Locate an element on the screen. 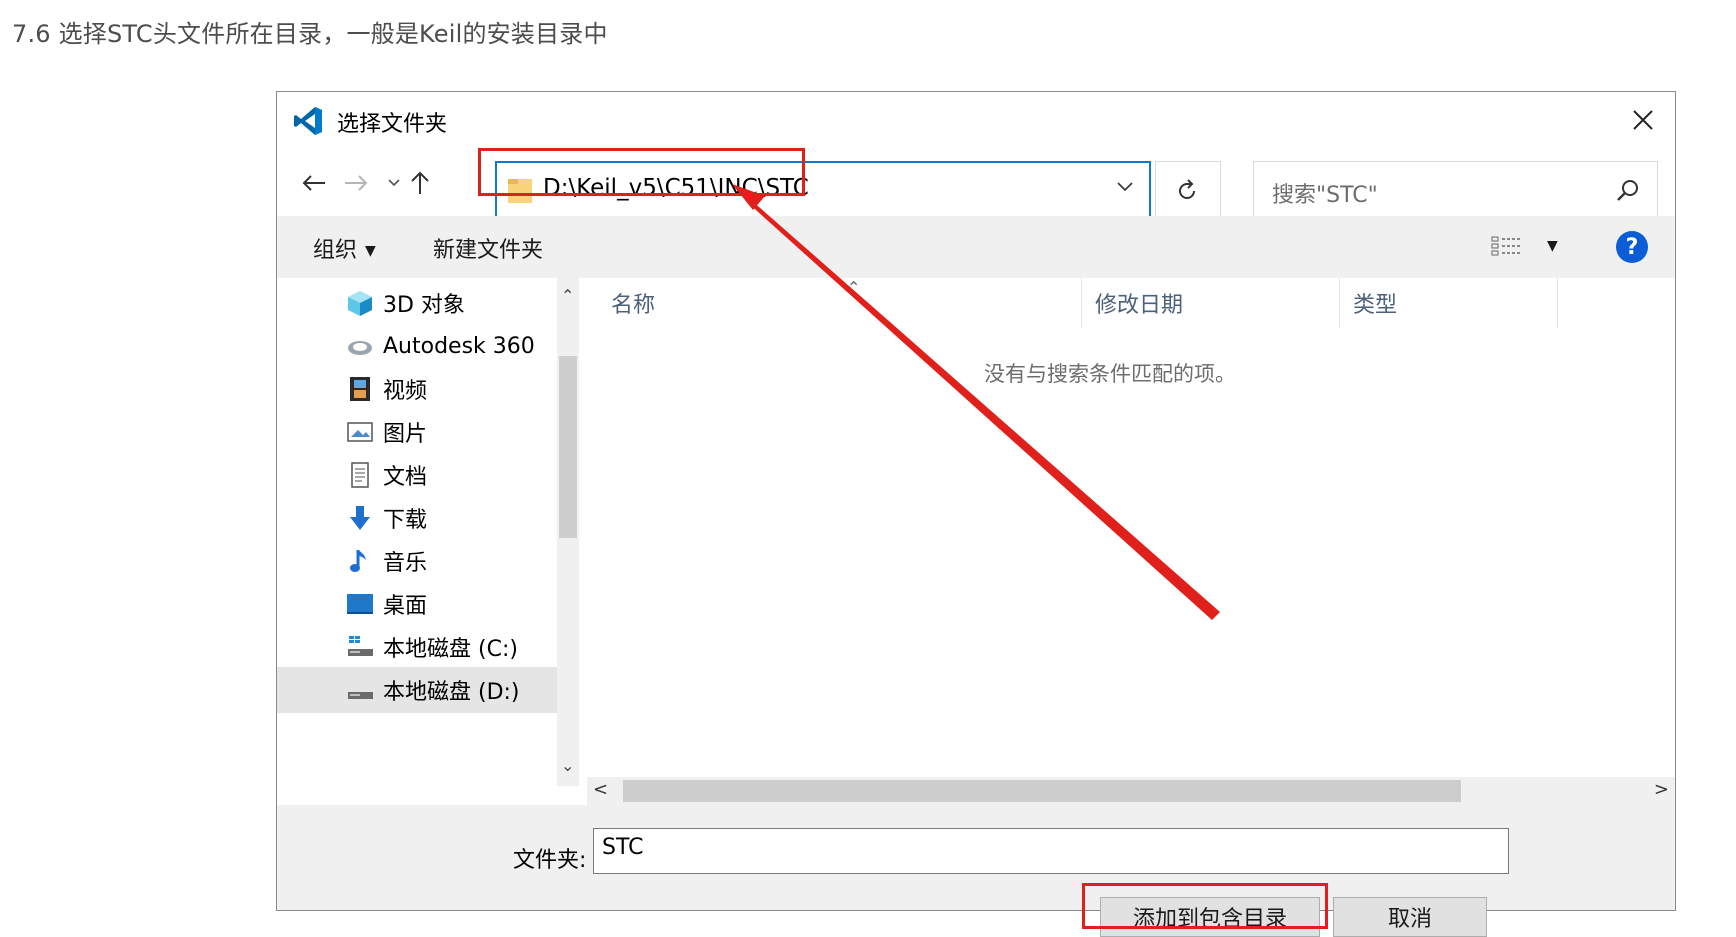 The height and width of the screenshot is (937, 1736). dialog-footer: 文件夹: STC 添加到包含目录 取消 is located at coordinates (976, 871).